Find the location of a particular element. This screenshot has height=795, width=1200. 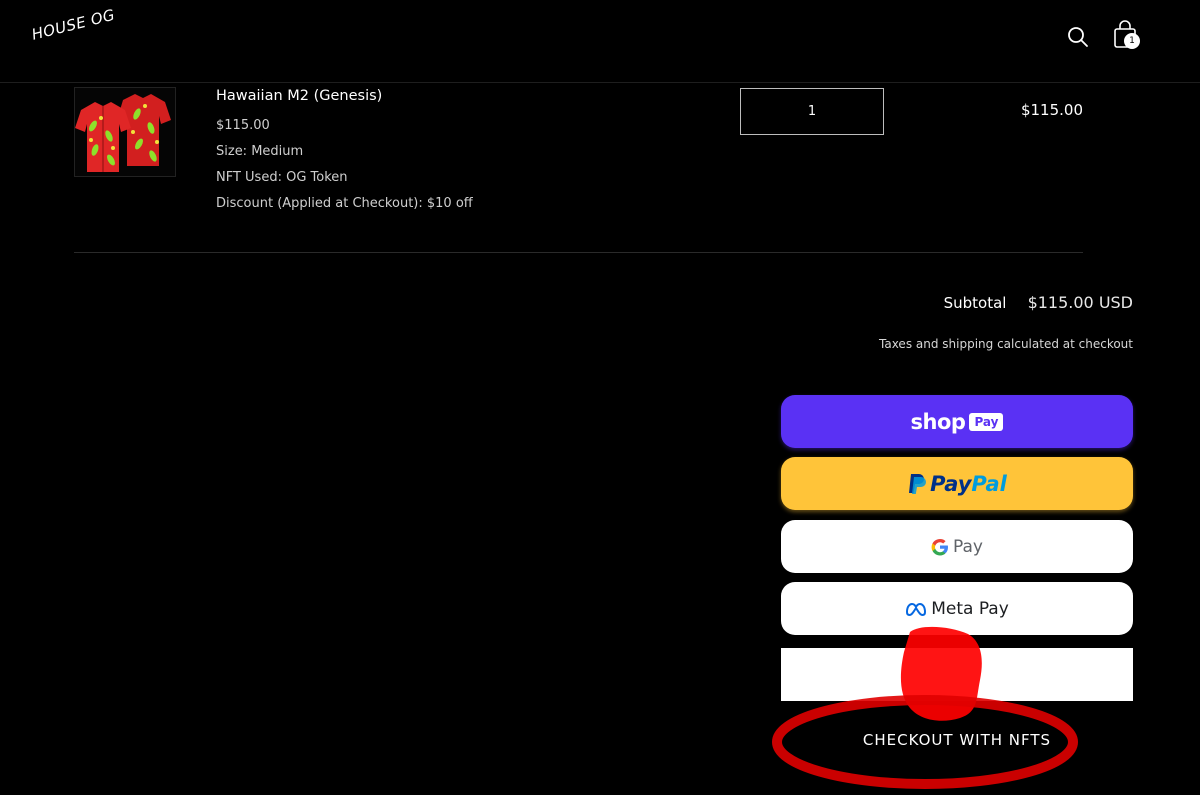

product-discount: Discount (Applied at Checkout): $10 off is located at coordinates (344, 203).